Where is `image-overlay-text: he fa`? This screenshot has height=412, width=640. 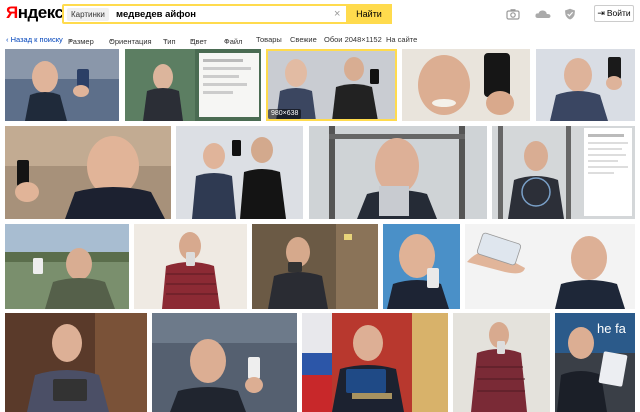
image-overlay-text: he fa is located at coordinates (611, 328).